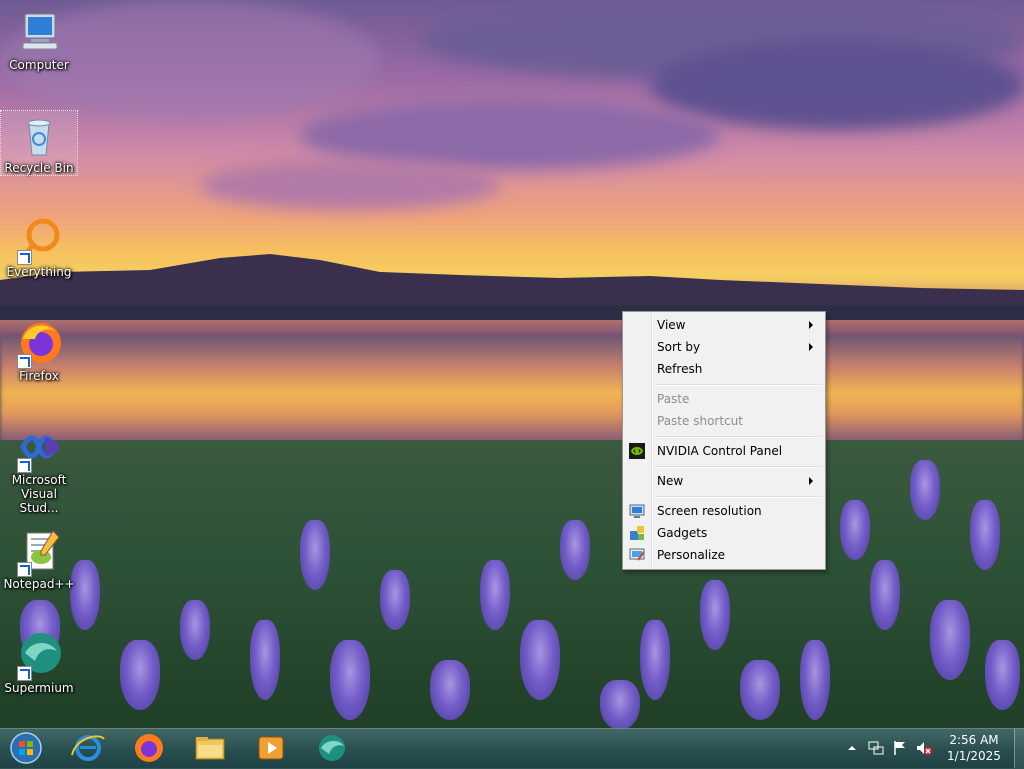  I want to click on flag-icon, so click(899, 748).